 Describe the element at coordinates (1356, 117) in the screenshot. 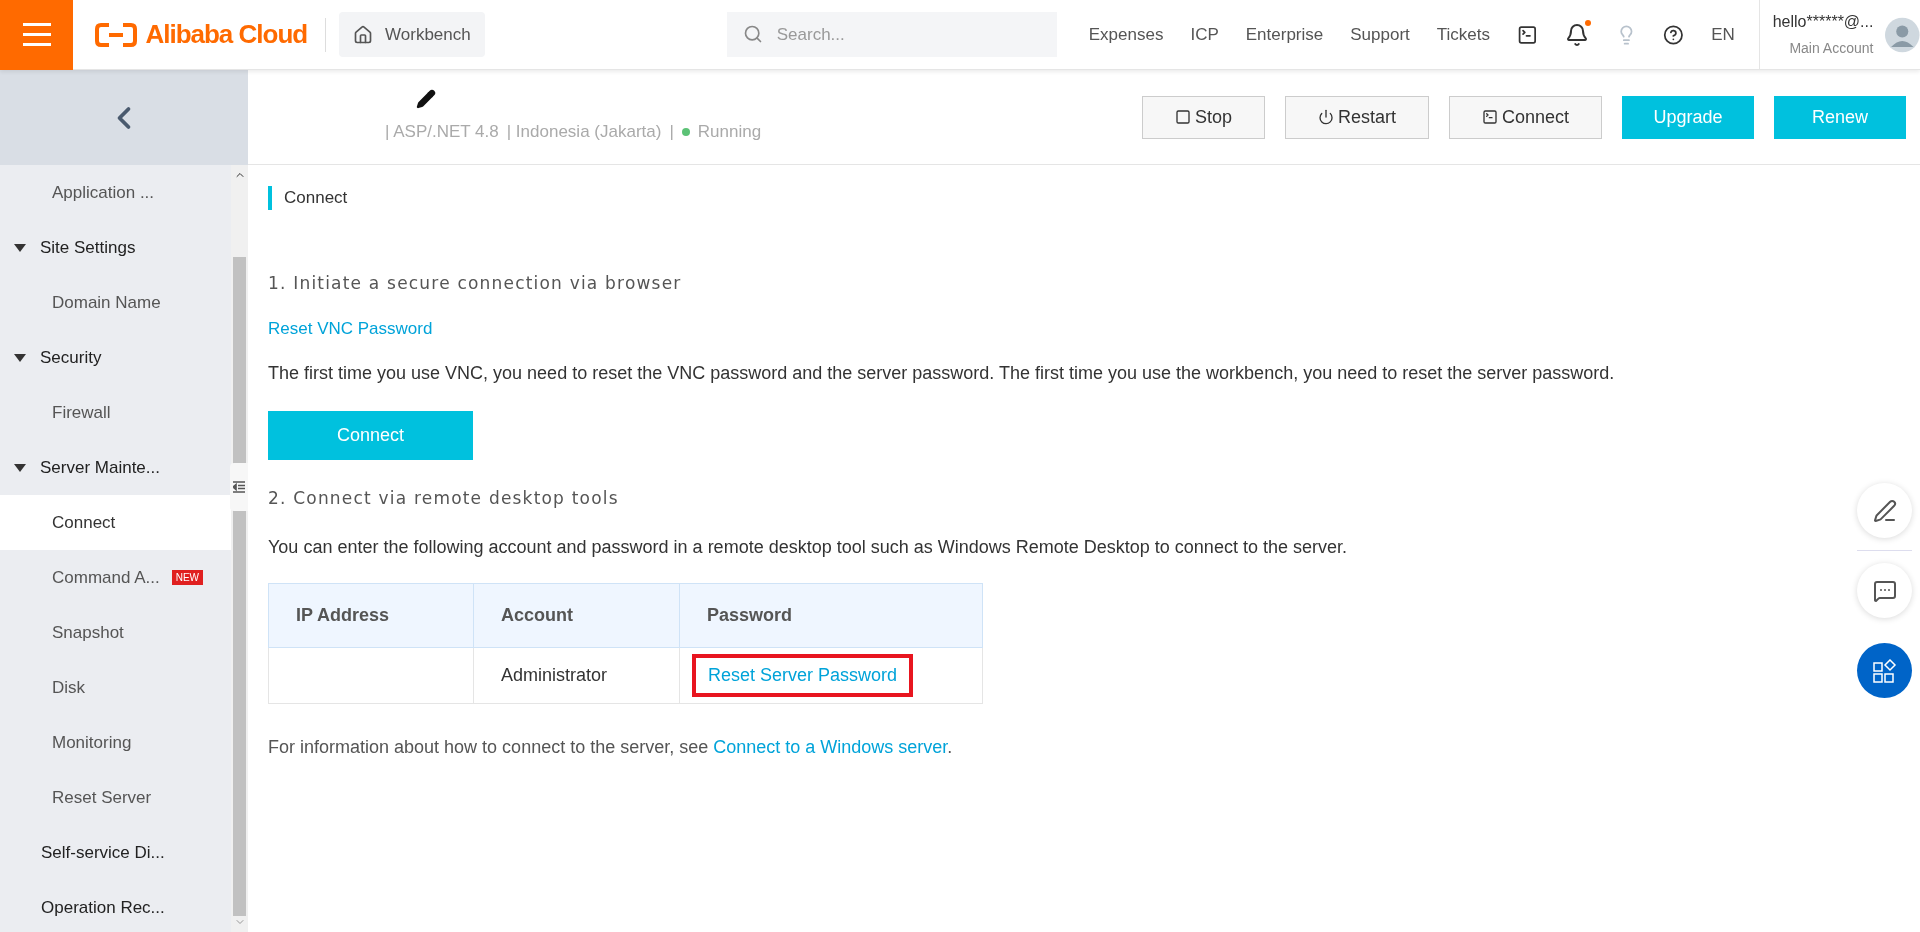

I see `action-button: Restart` at that location.